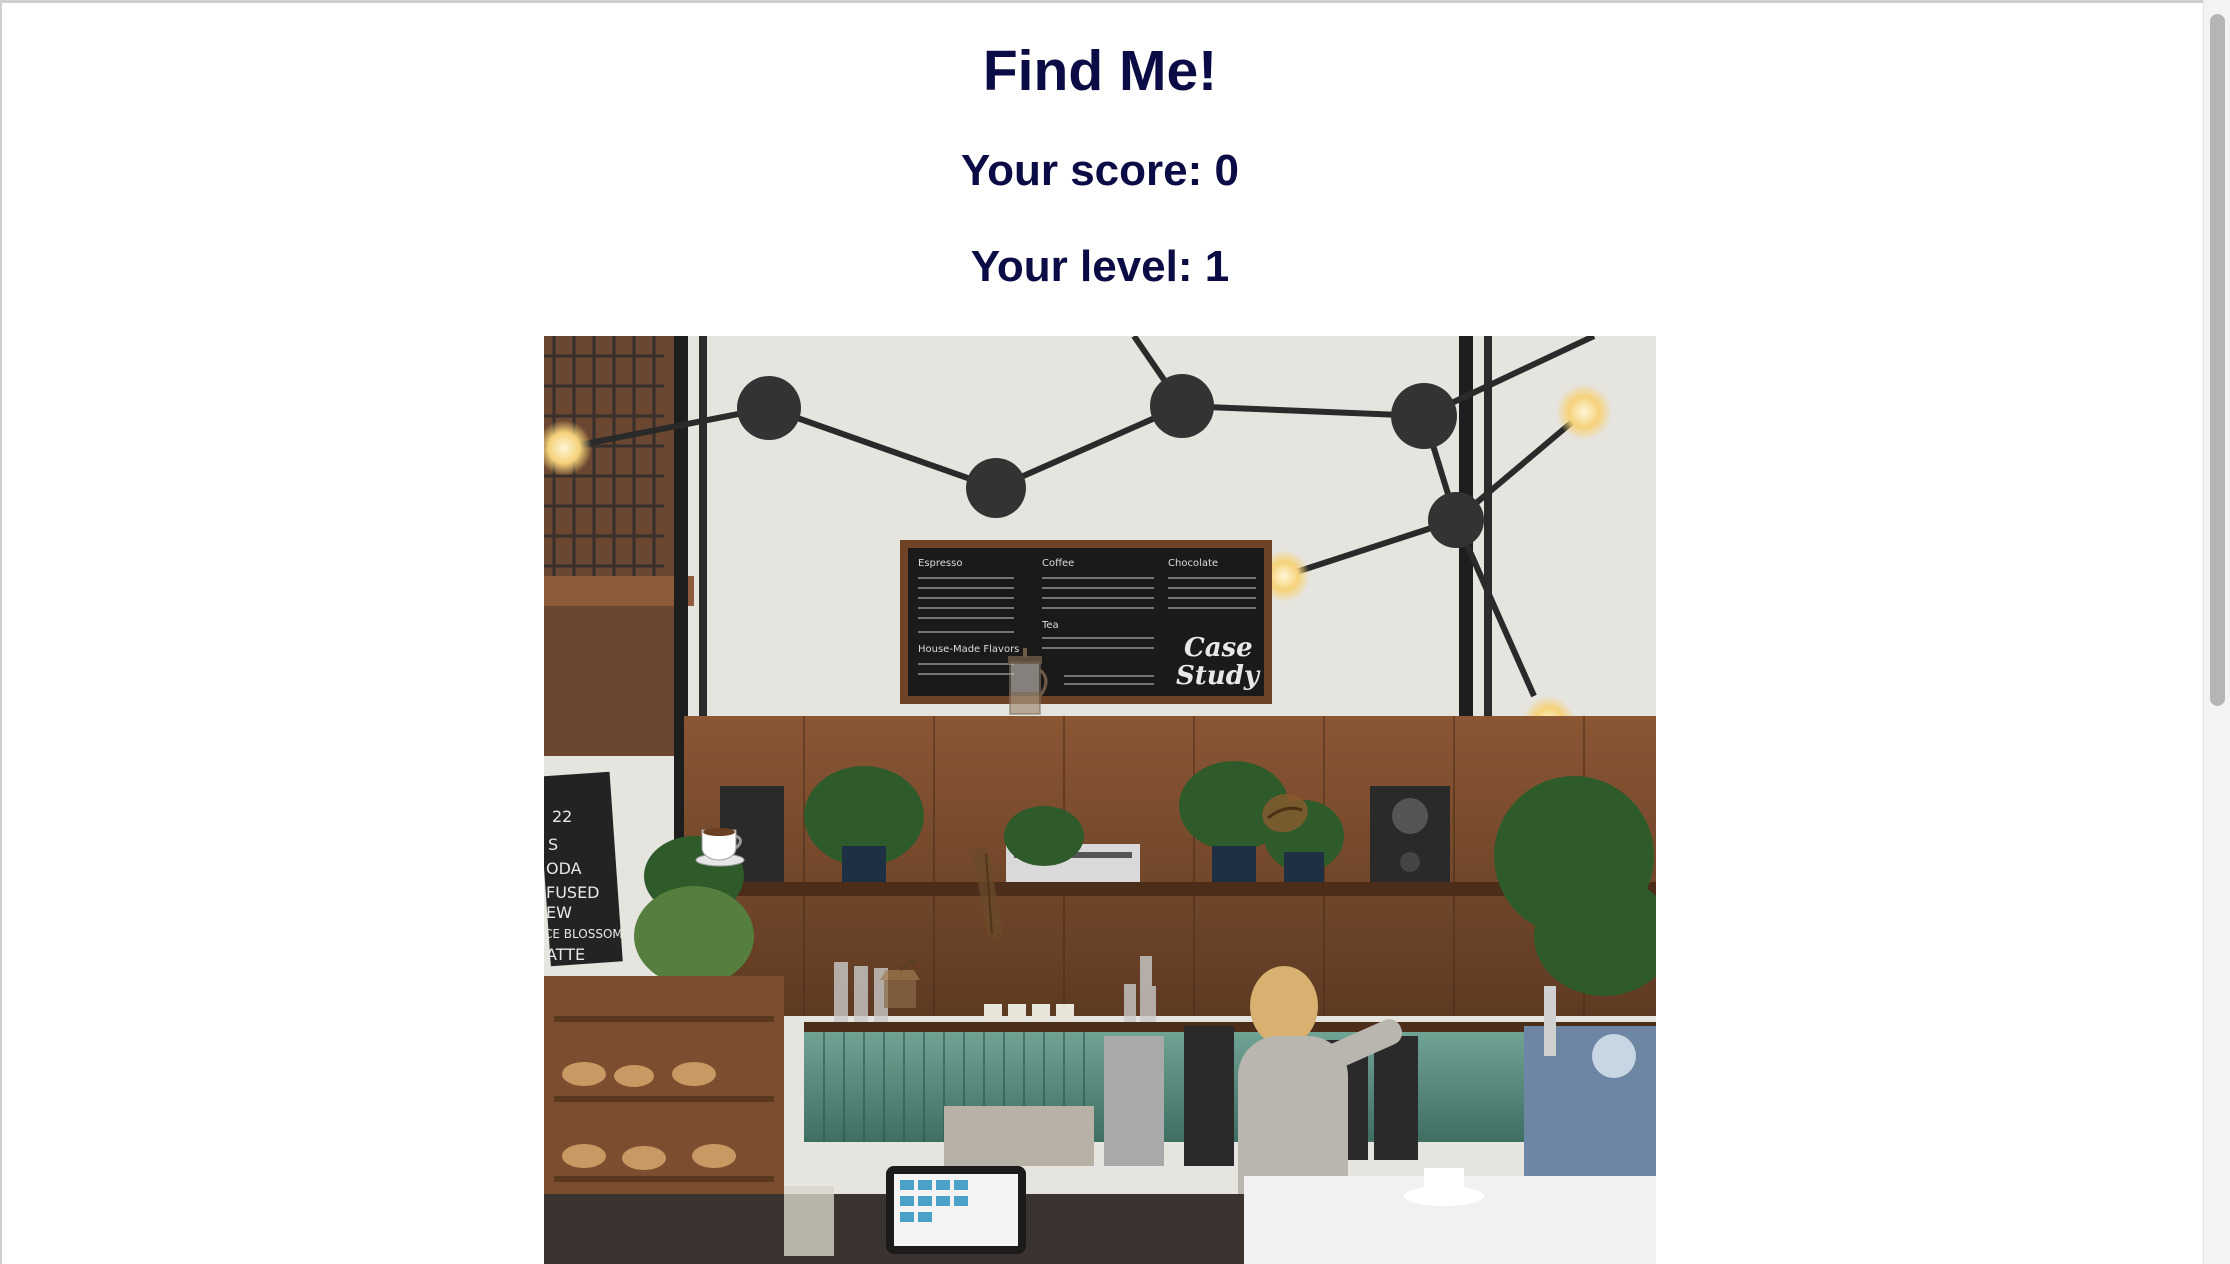 The height and width of the screenshot is (1264, 2230). I want to click on menu-sign-text: Case, so click(1218, 648).